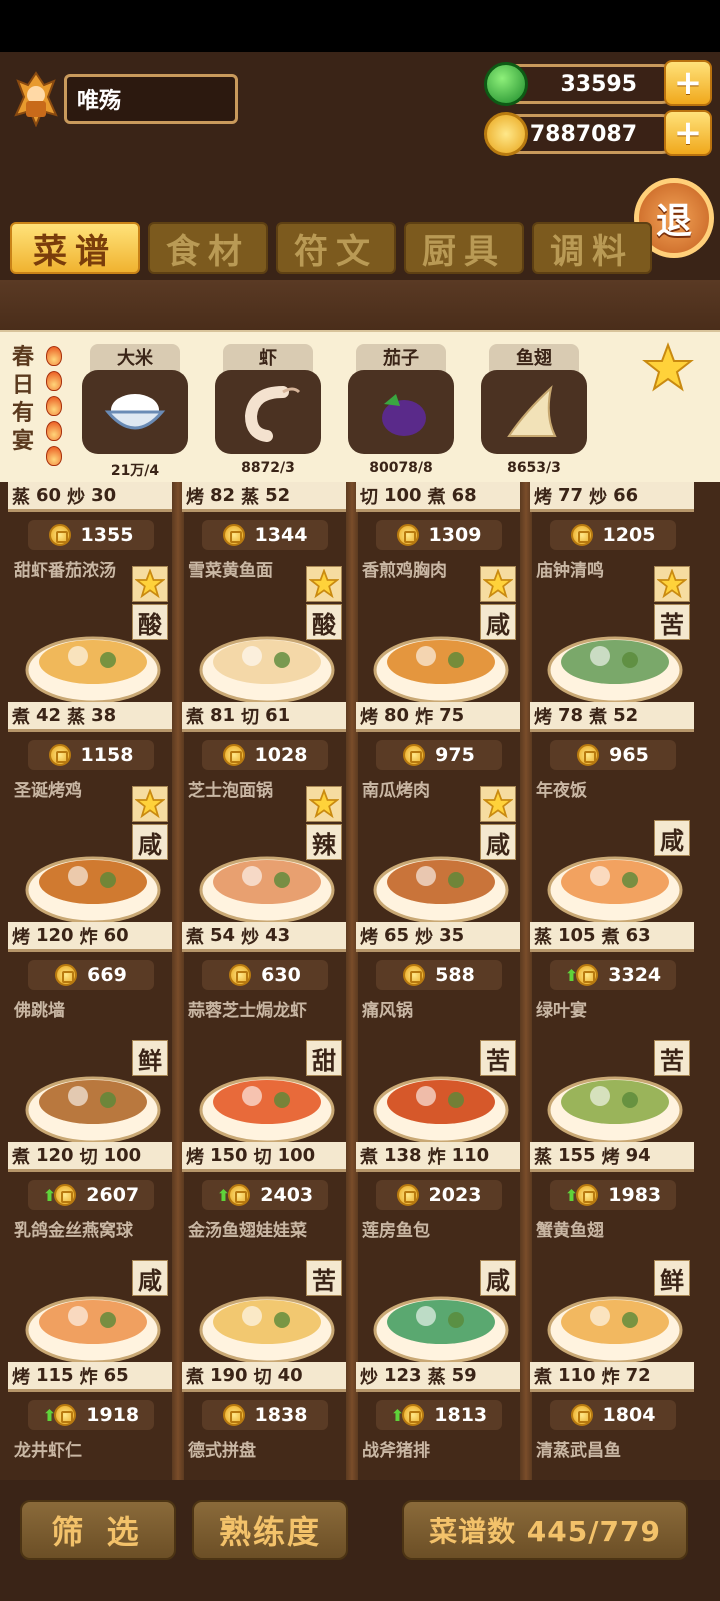 Image resolution: width=720 pixels, height=1601 pixels. I want to click on filter-button: 筛 选, so click(98, 1530).